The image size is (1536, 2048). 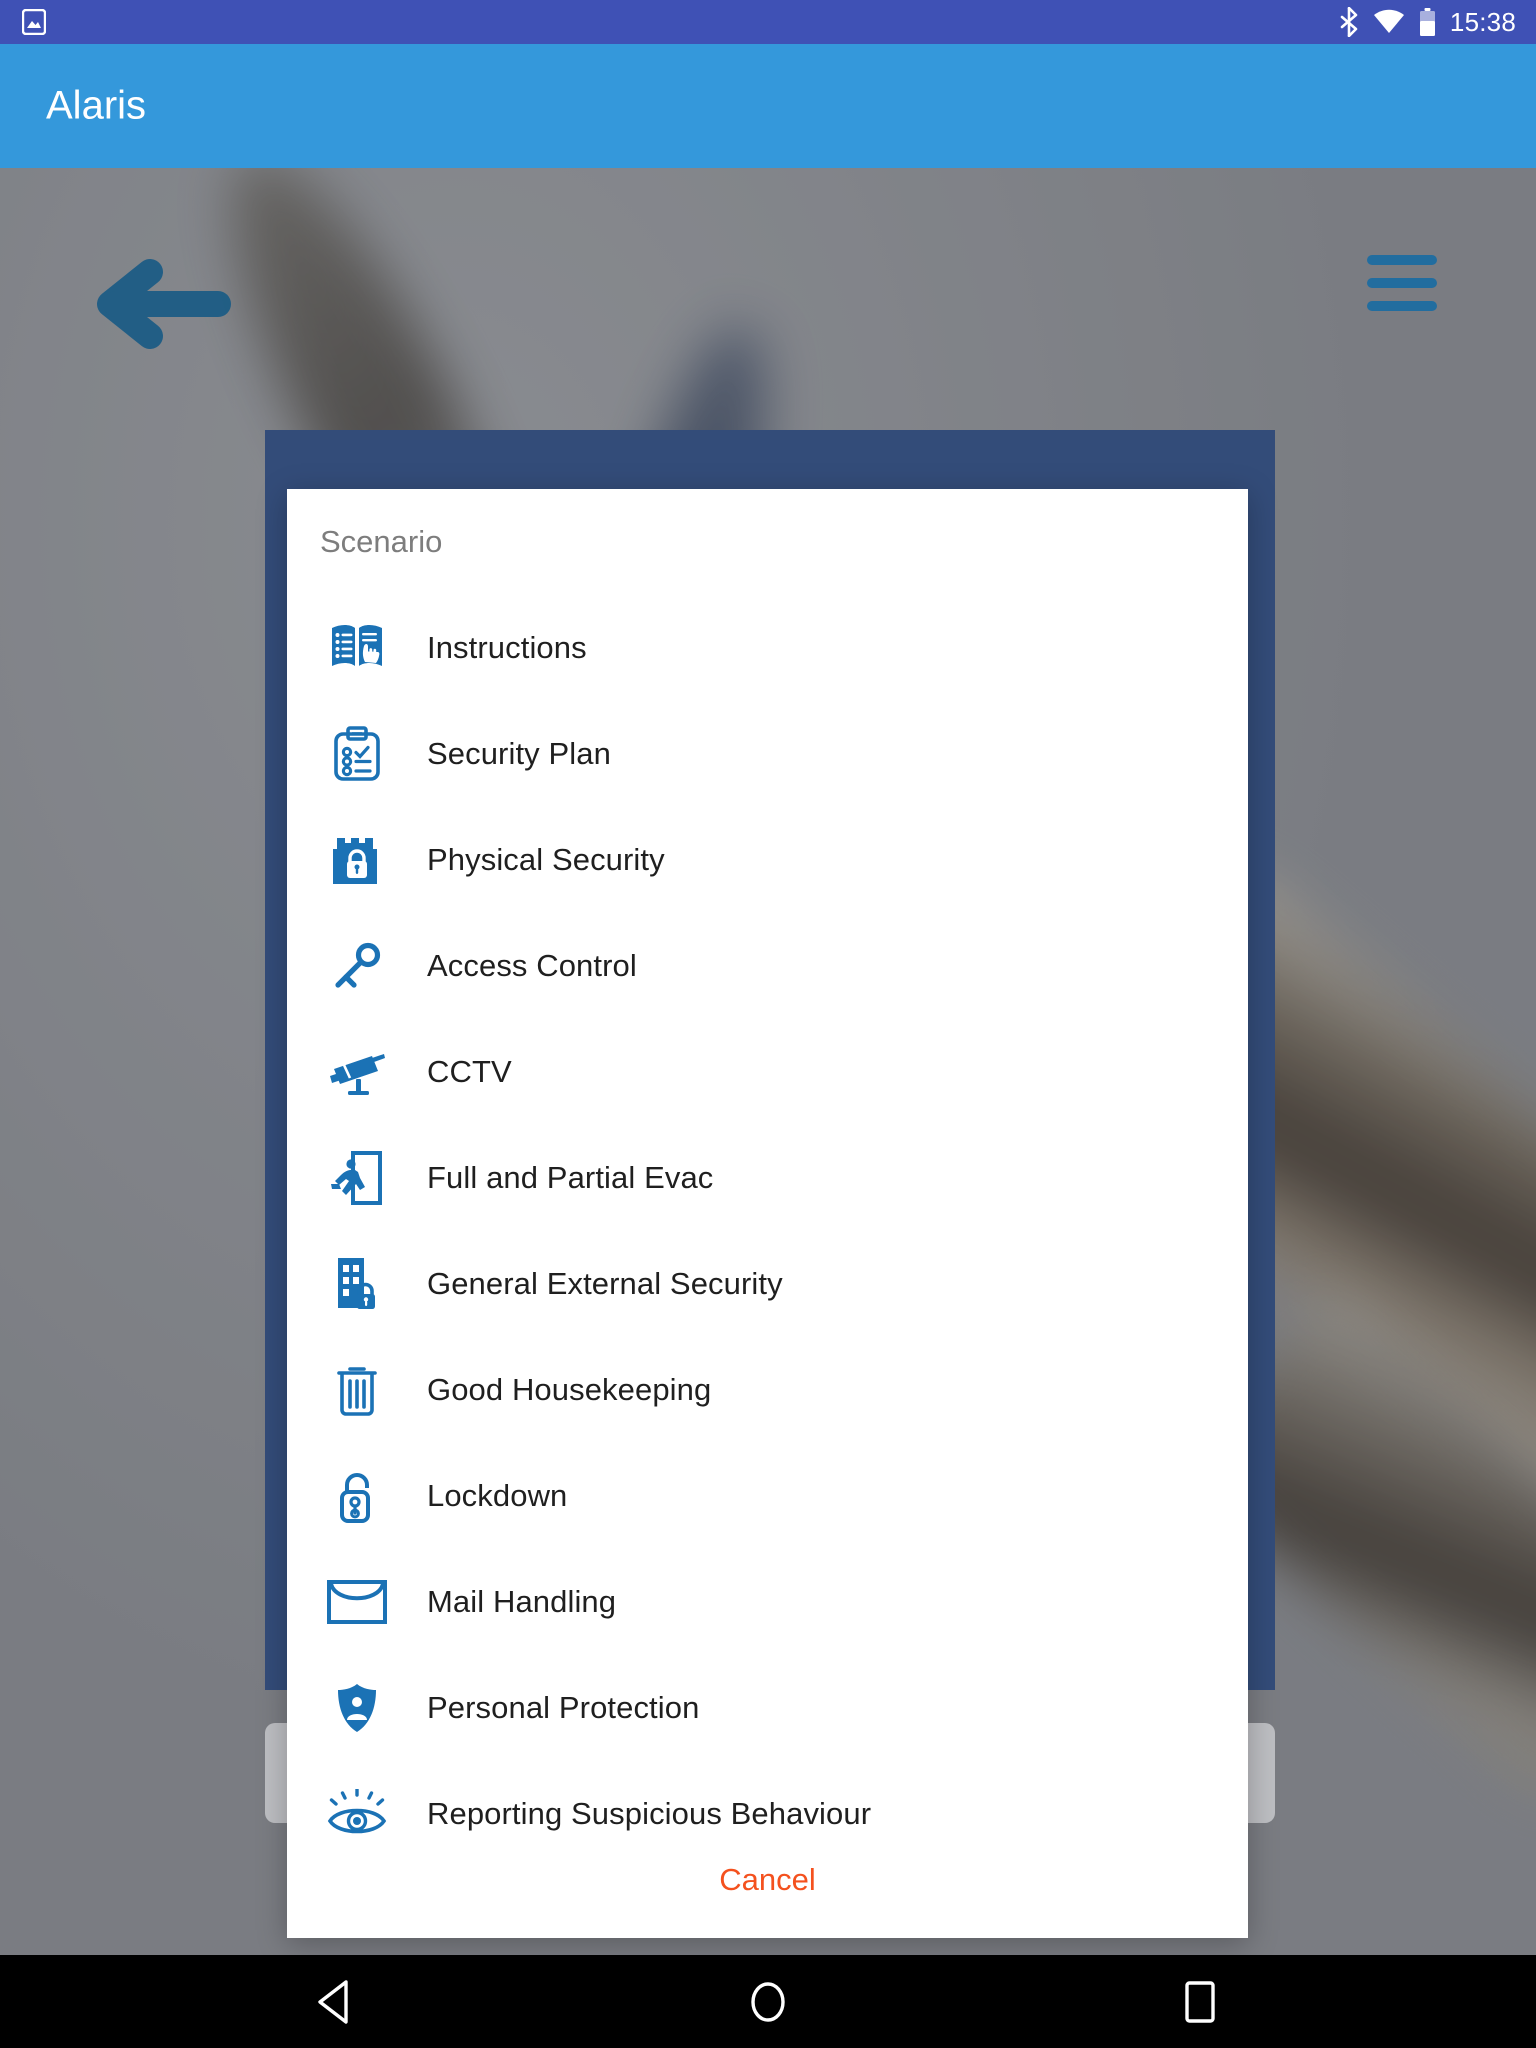 What do you see at coordinates (357, 1284) in the screenshot?
I see `building-lock-icon` at bounding box center [357, 1284].